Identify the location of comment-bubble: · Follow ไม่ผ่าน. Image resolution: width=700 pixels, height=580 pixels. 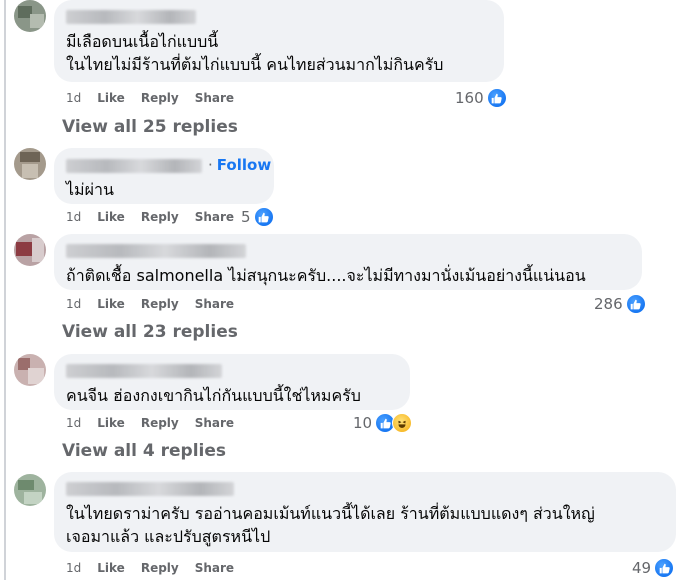
(164, 176).